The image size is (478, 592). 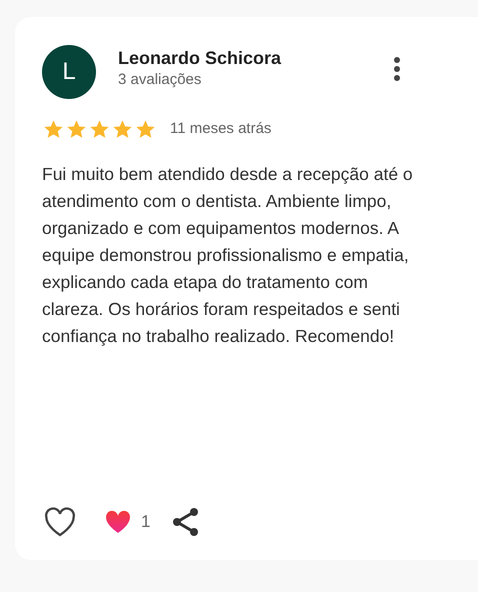 I want to click on reaction-count: 1, so click(x=145, y=522).